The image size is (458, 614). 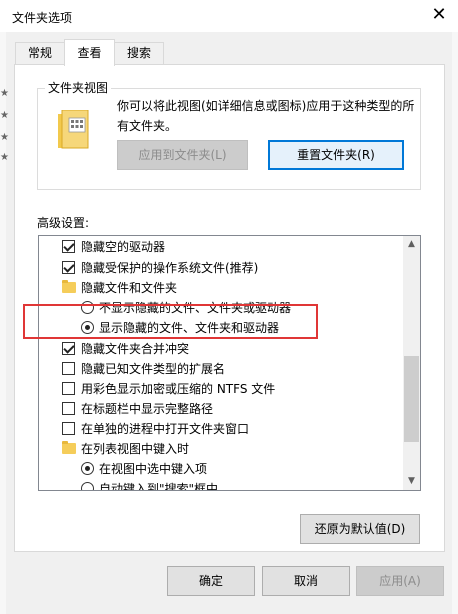 What do you see at coordinates (411, 244) in the screenshot?
I see `scroll-up-icon: ▲` at bounding box center [411, 244].